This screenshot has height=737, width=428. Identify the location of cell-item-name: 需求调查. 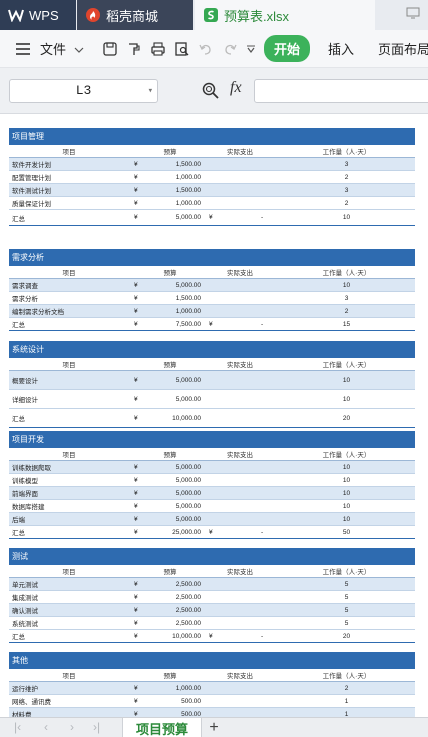
(25, 285).